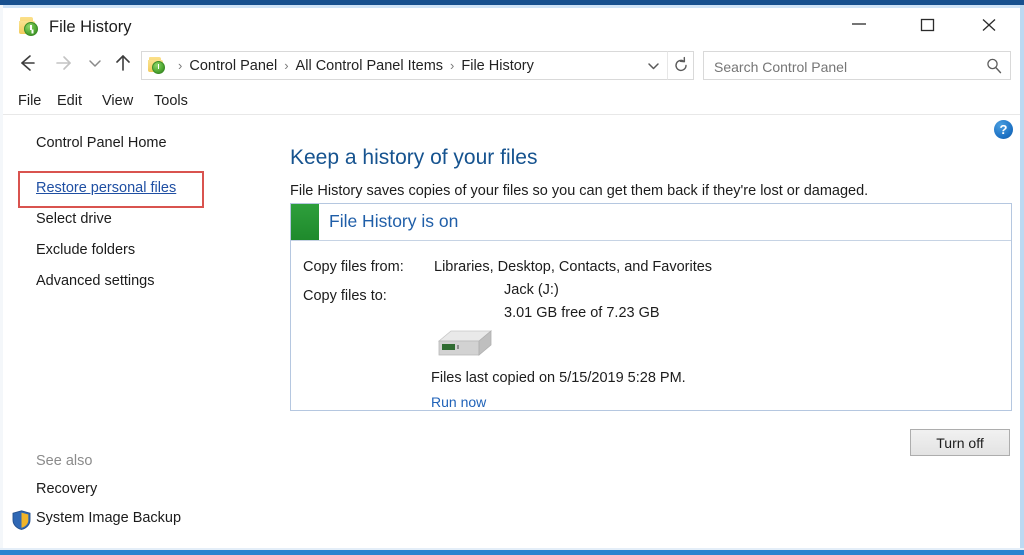 The image size is (1024, 555). I want to click on sidebar-item-recovery: Recovery, so click(66, 489).